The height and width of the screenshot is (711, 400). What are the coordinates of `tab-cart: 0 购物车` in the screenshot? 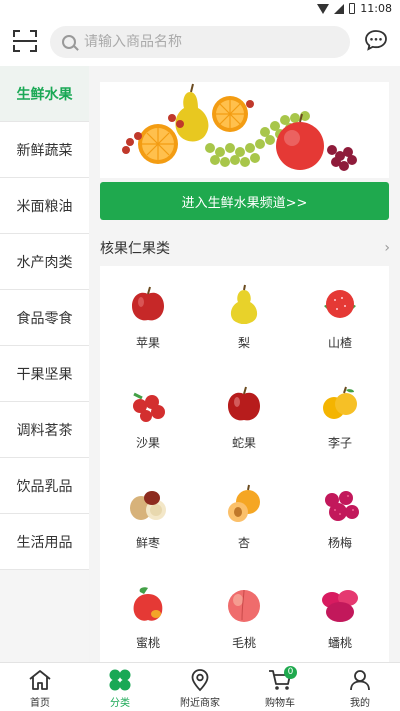 It's located at (280, 687).